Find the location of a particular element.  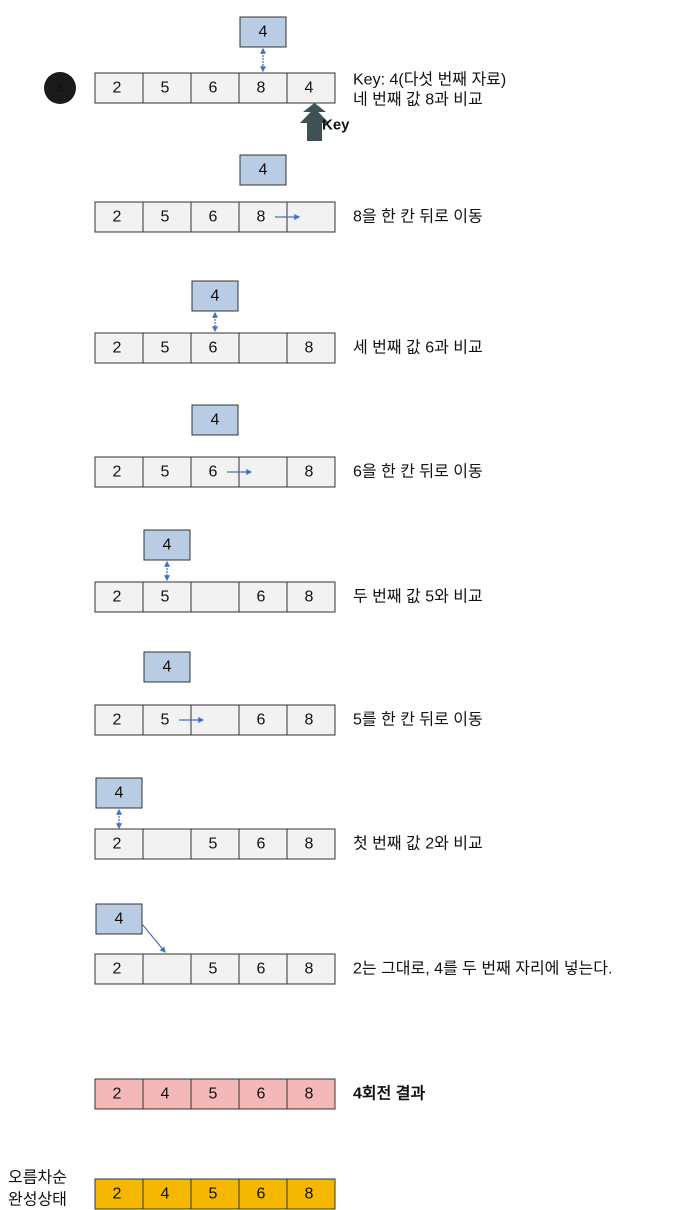

step-4-cell-value-0: 2 is located at coordinates (117, 472).